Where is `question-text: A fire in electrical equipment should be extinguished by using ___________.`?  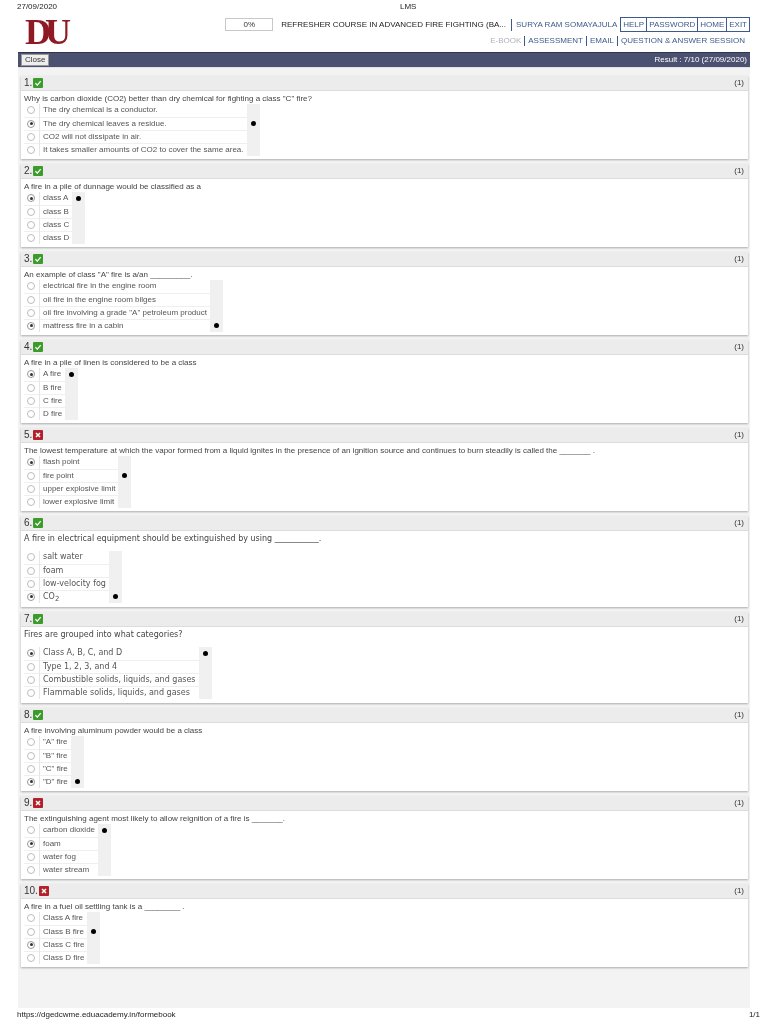 question-text: A fire in electrical equipment should be extinguished by using ___________. is located at coordinates (173, 538).